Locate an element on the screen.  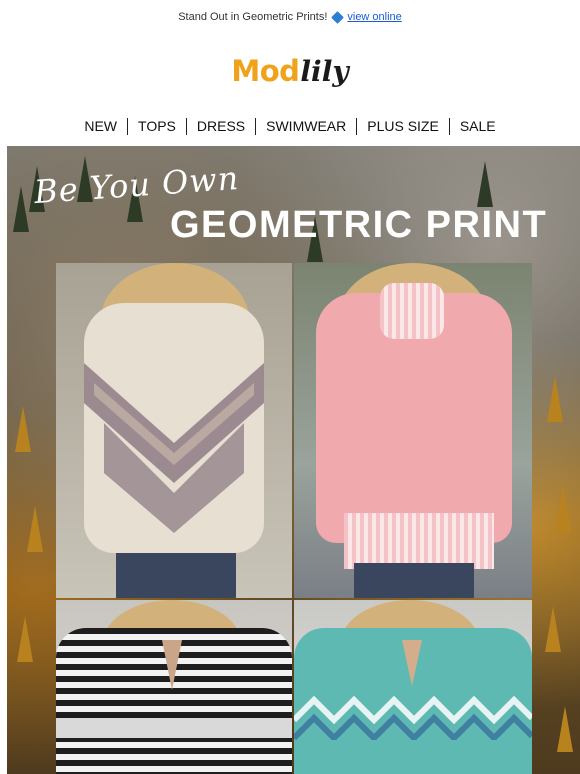
main-nav: NEW TOPS DRESS SWIMWEAR PLUS SIZE SALE is located at coordinates (290, 126).